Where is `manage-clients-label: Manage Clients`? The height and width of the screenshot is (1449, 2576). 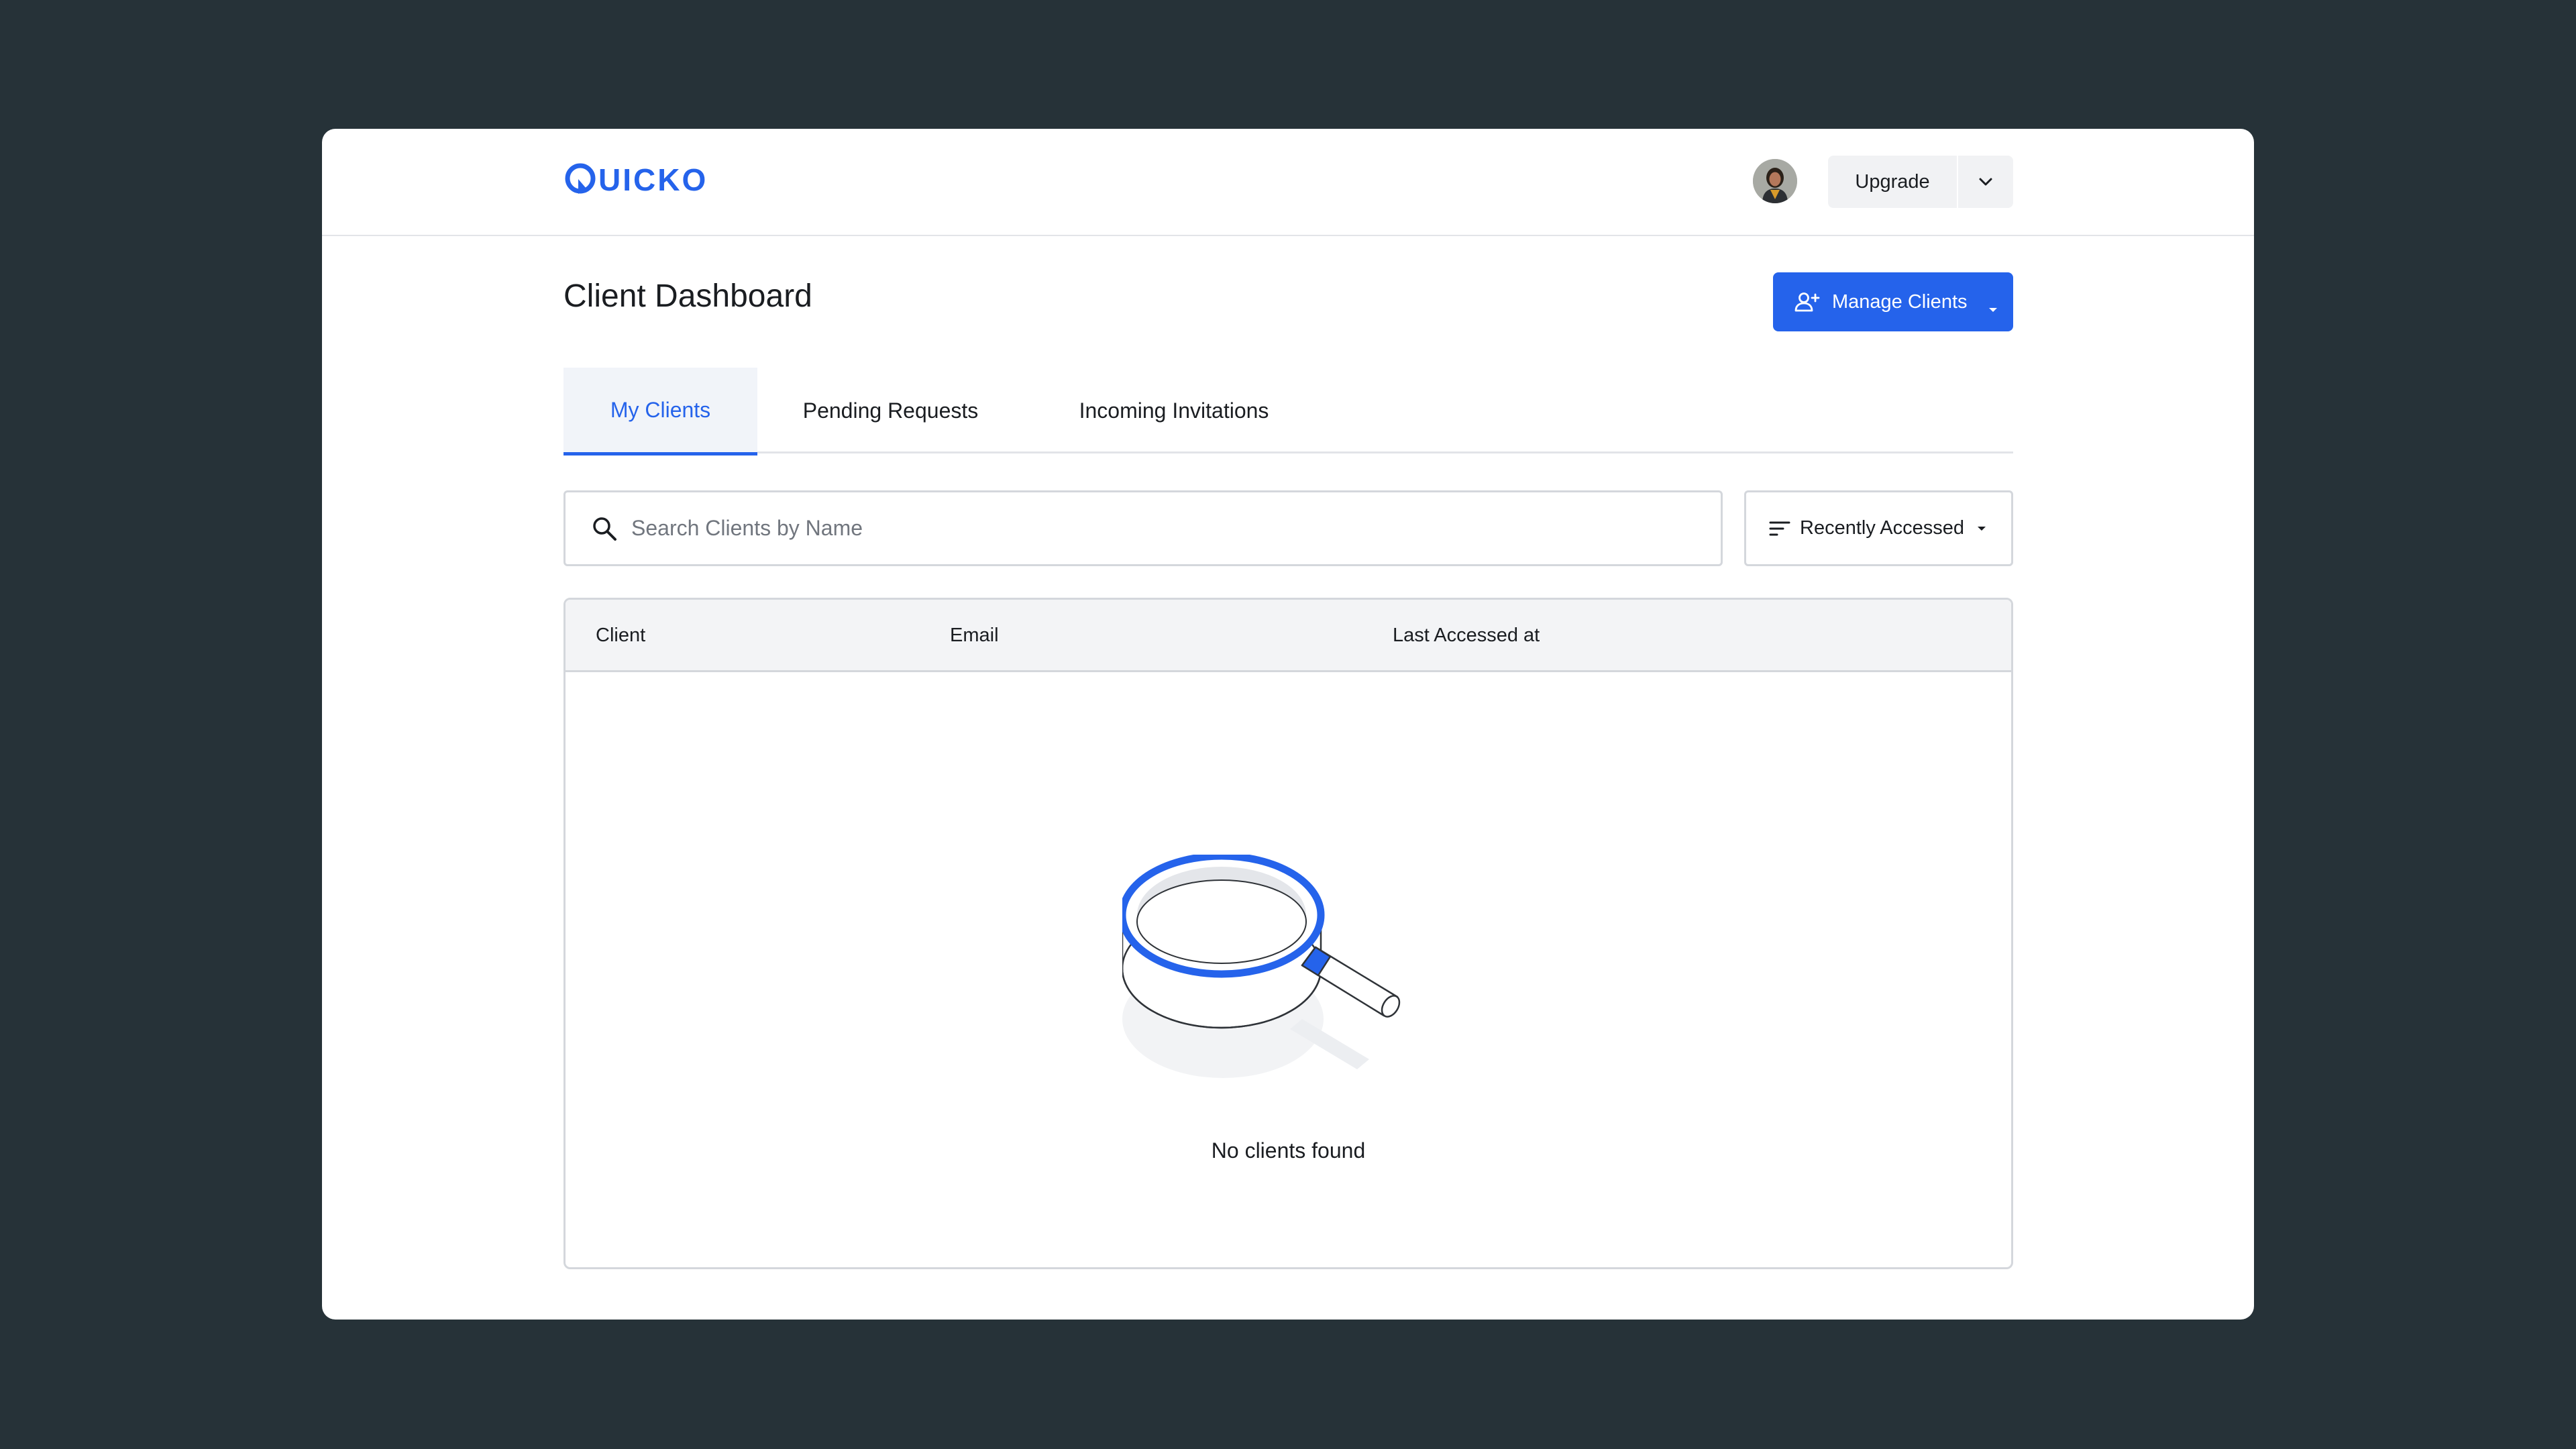 manage-clients-label: Manage Clients is located at coordinates (1900, 301).